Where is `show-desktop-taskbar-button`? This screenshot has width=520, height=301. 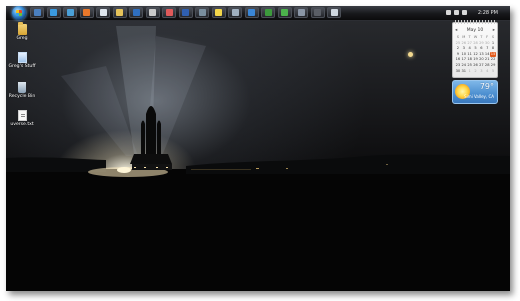 show-desktop-taskbar-button is located at coordinates (37, 12).